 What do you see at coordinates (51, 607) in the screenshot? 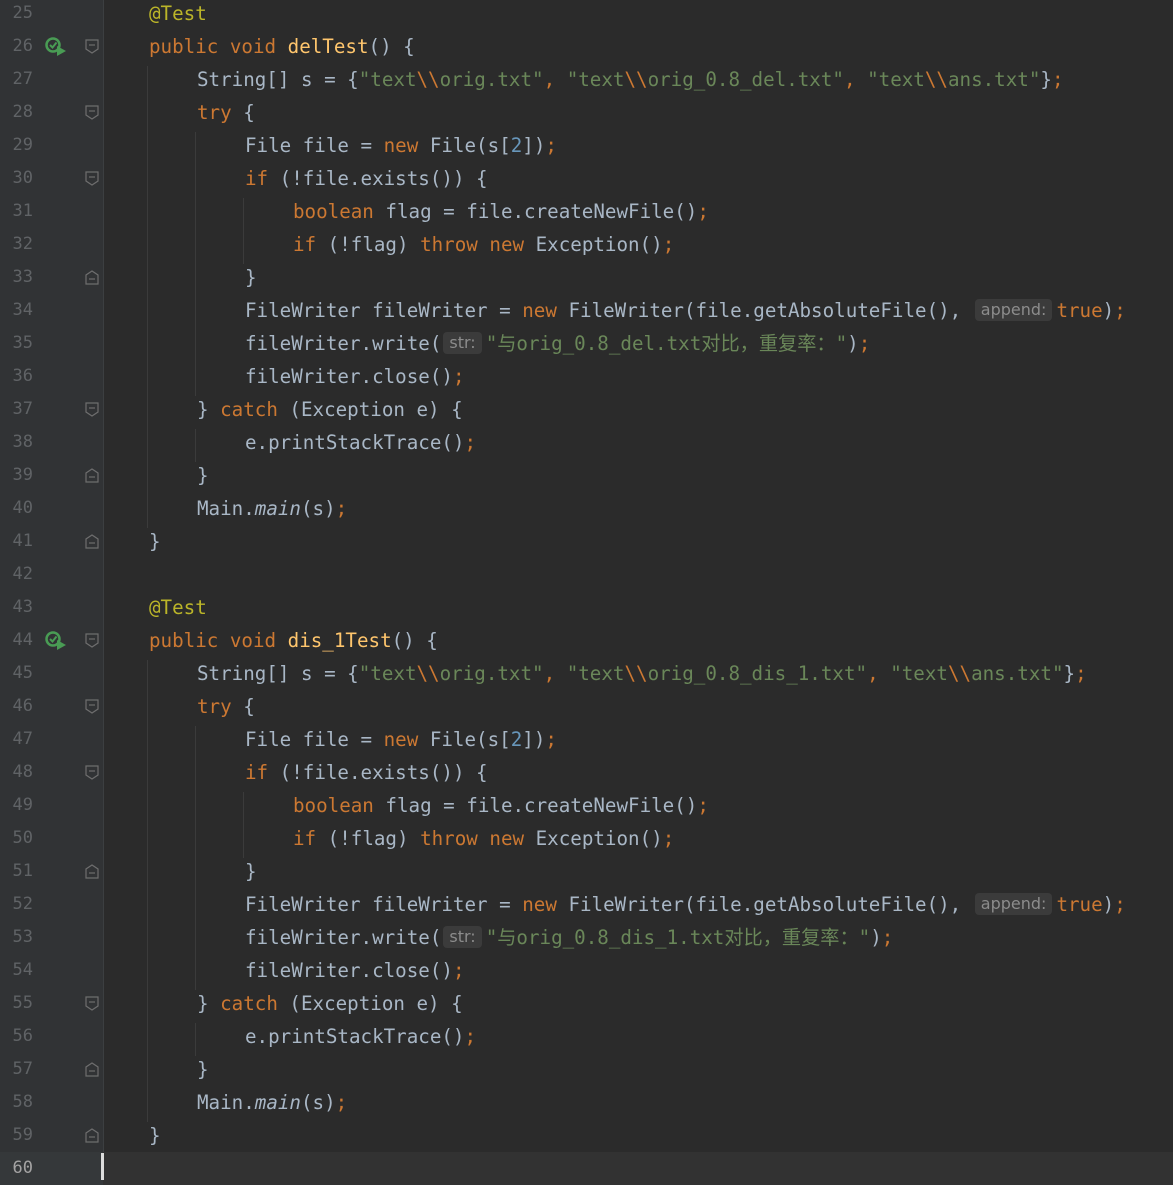
I see `line-gutter: 43` at bounding box center [51, 607].